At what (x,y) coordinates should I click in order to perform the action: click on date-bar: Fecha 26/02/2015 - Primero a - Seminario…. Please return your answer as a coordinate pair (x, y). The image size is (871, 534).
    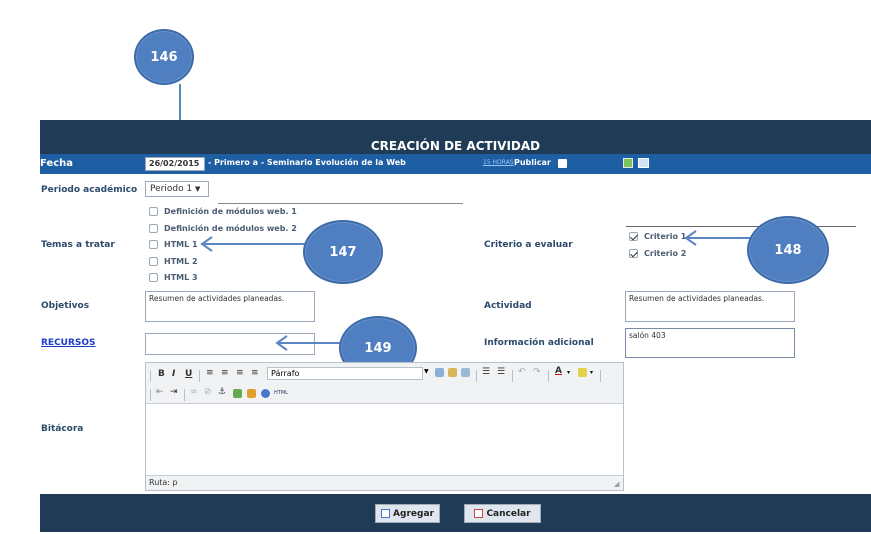
    Looking at the image, I should click on (455, 164).